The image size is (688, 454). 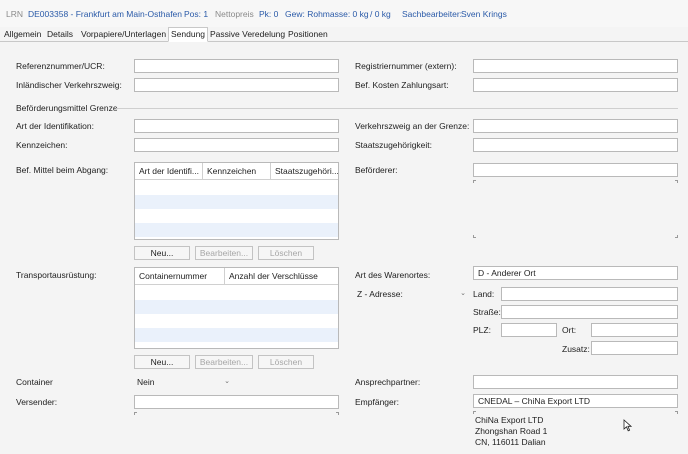 What do you see at coordinates (286, 362) in the screenshot?
I see `transport-loeschen-button: Löschen` at bounding box center [286, 362].